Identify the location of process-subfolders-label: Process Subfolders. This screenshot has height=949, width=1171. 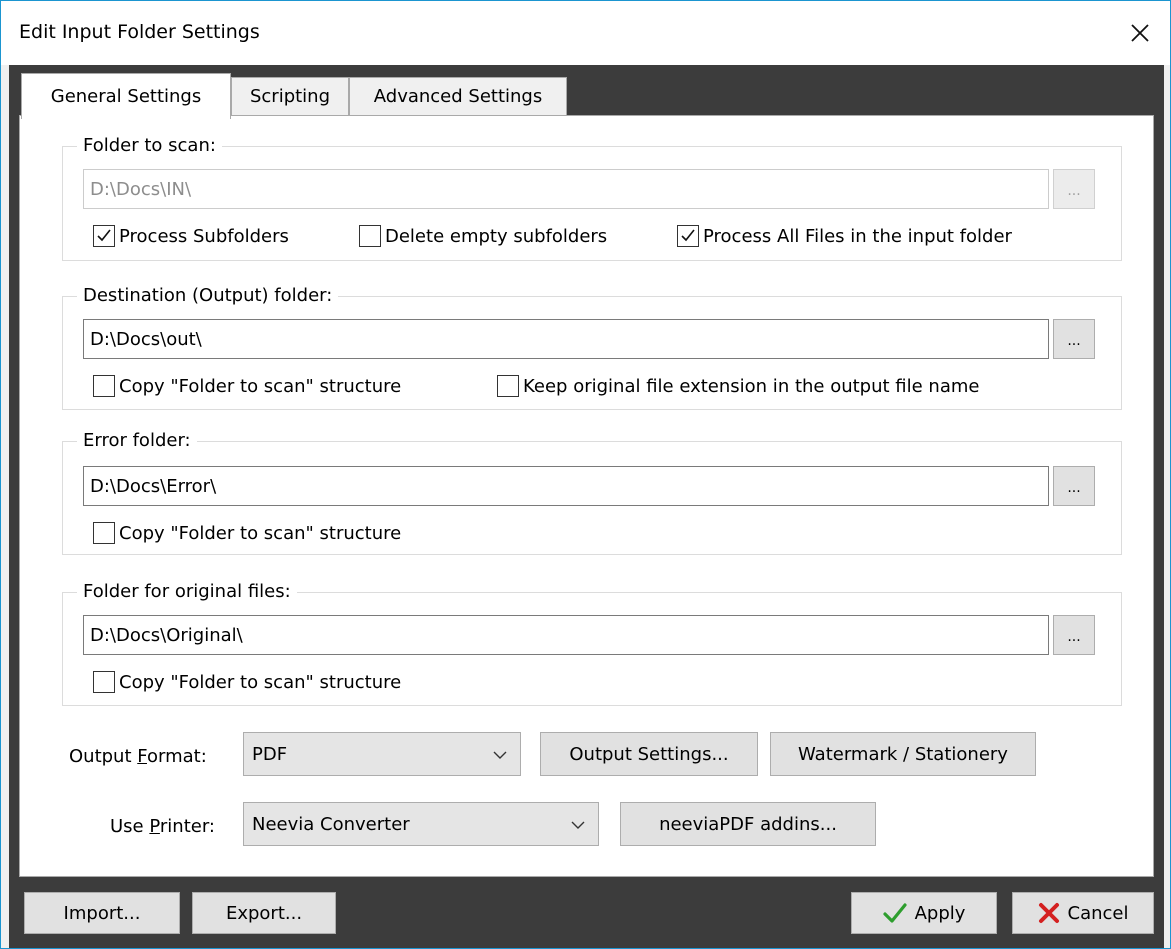
(204, 236).